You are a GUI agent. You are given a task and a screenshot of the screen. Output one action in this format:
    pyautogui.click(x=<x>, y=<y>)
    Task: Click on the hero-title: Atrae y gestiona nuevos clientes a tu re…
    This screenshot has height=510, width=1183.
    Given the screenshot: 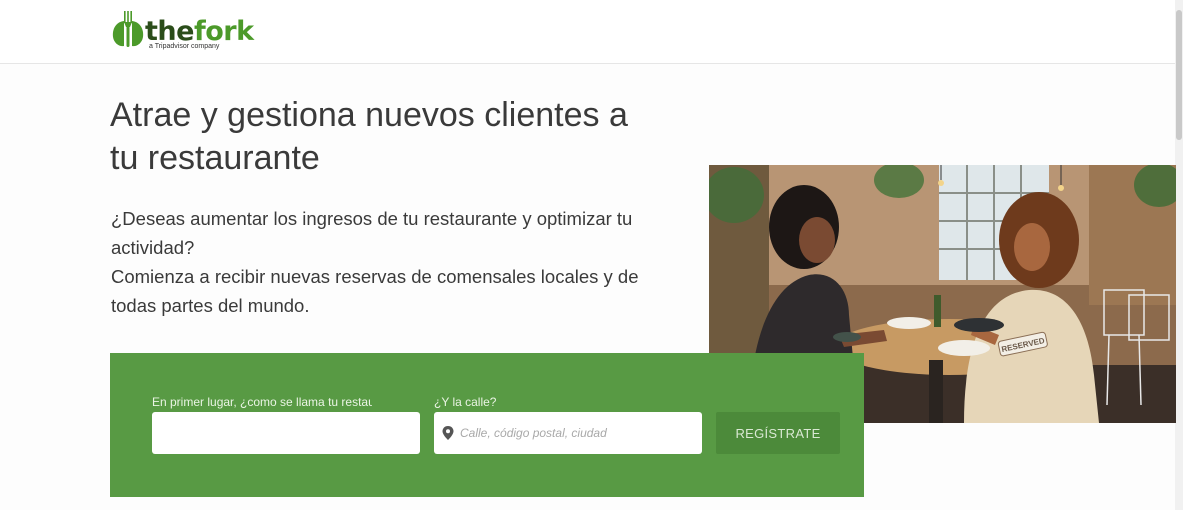 What is the action you would take?
    pyautogui.click(x=369, y=136)
    